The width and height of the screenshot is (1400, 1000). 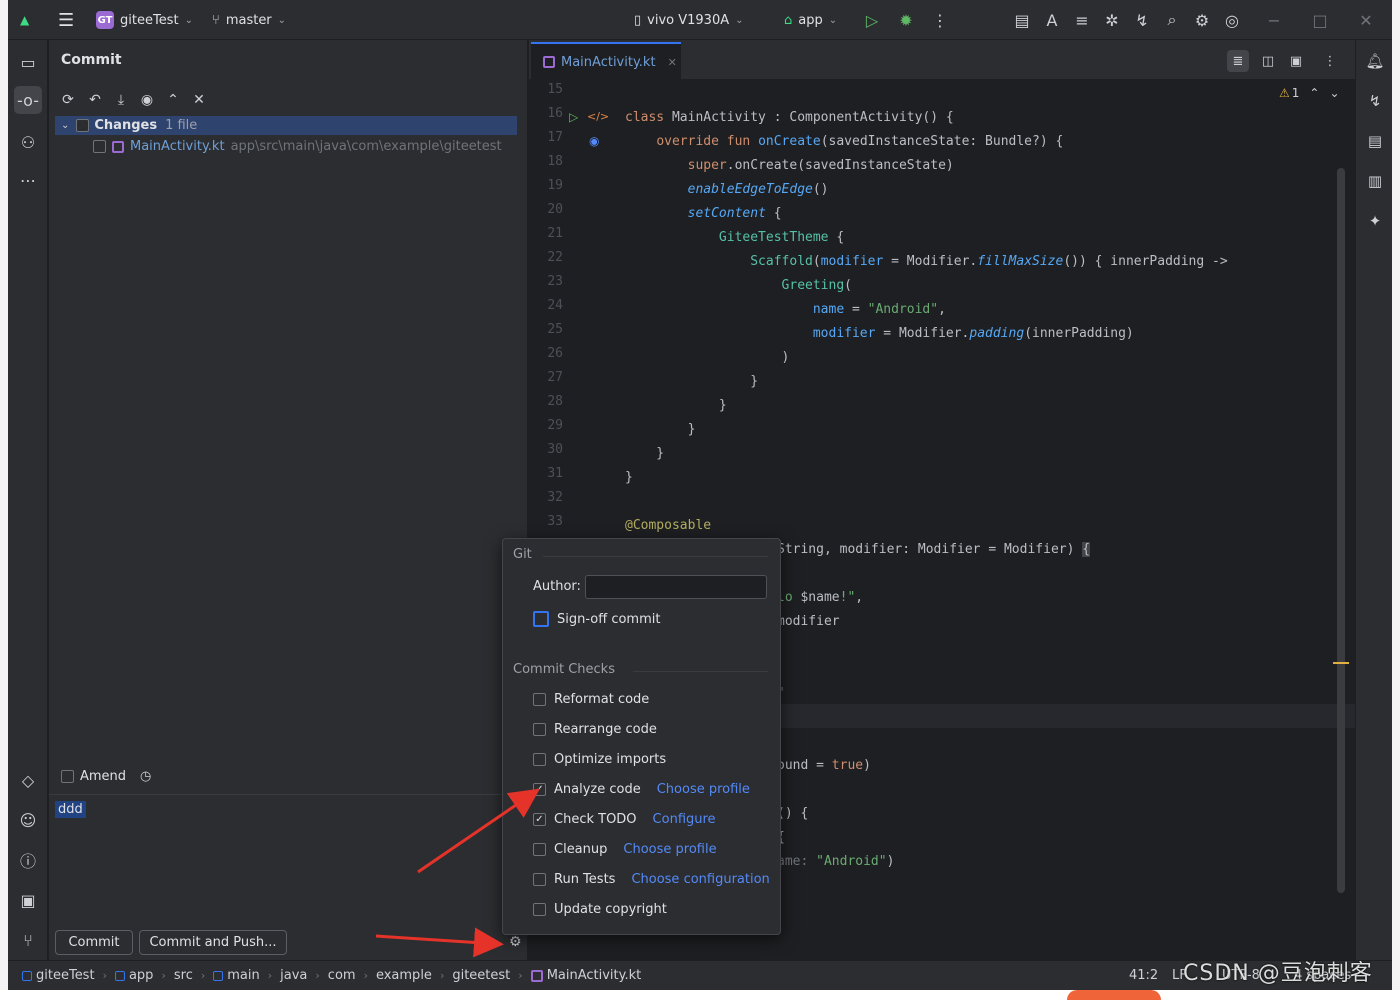 I want to click on more-options-icon: ⋮, so click(x=1330, y=61).